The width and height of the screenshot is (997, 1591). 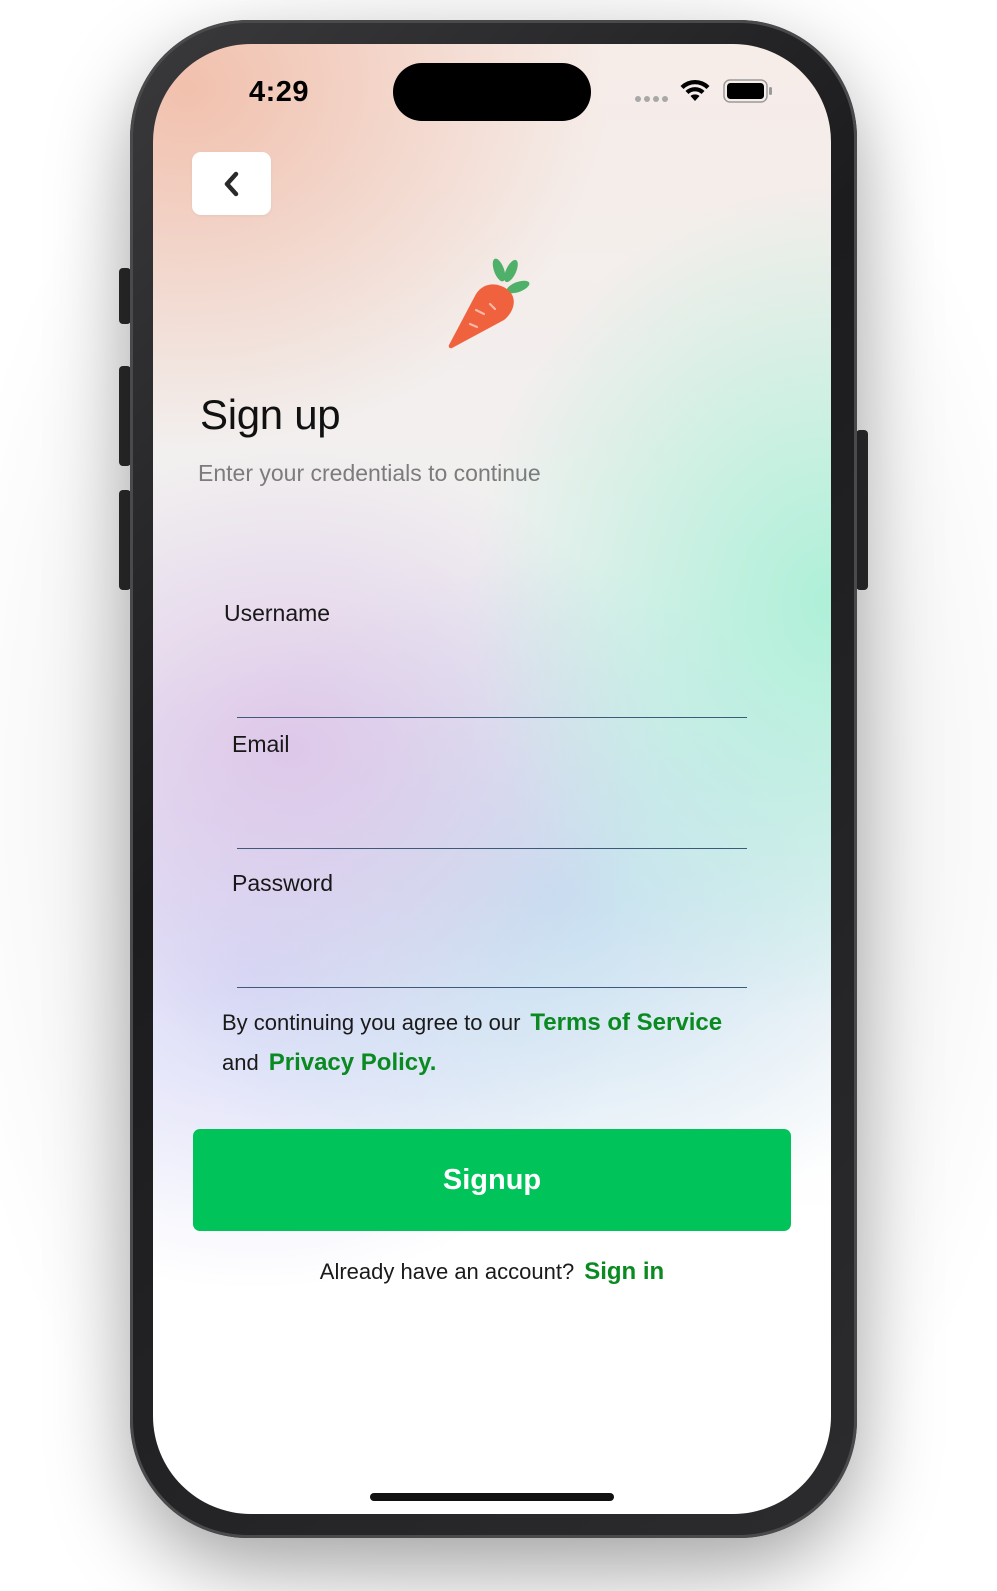 I want to click on username-label: Username, so click(x=277, y=613).